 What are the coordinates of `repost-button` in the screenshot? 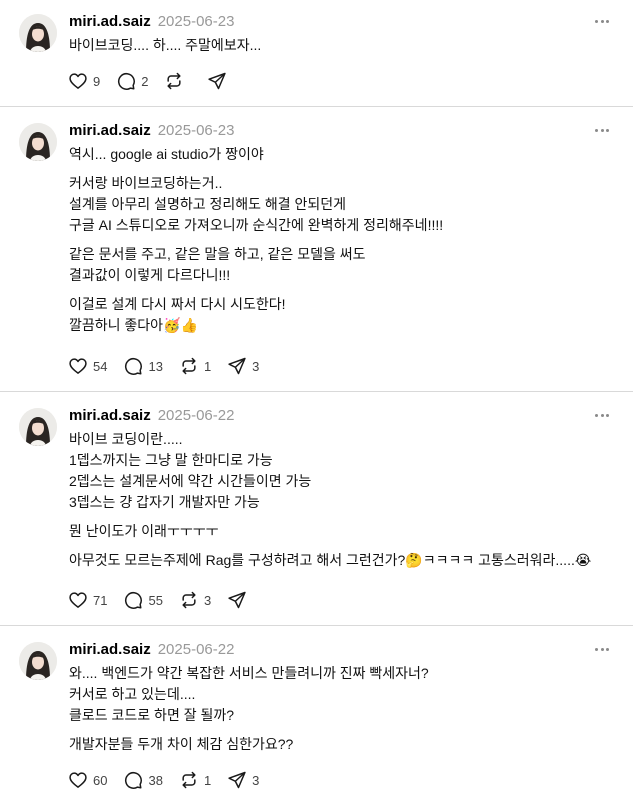 It's located at (174, 81).